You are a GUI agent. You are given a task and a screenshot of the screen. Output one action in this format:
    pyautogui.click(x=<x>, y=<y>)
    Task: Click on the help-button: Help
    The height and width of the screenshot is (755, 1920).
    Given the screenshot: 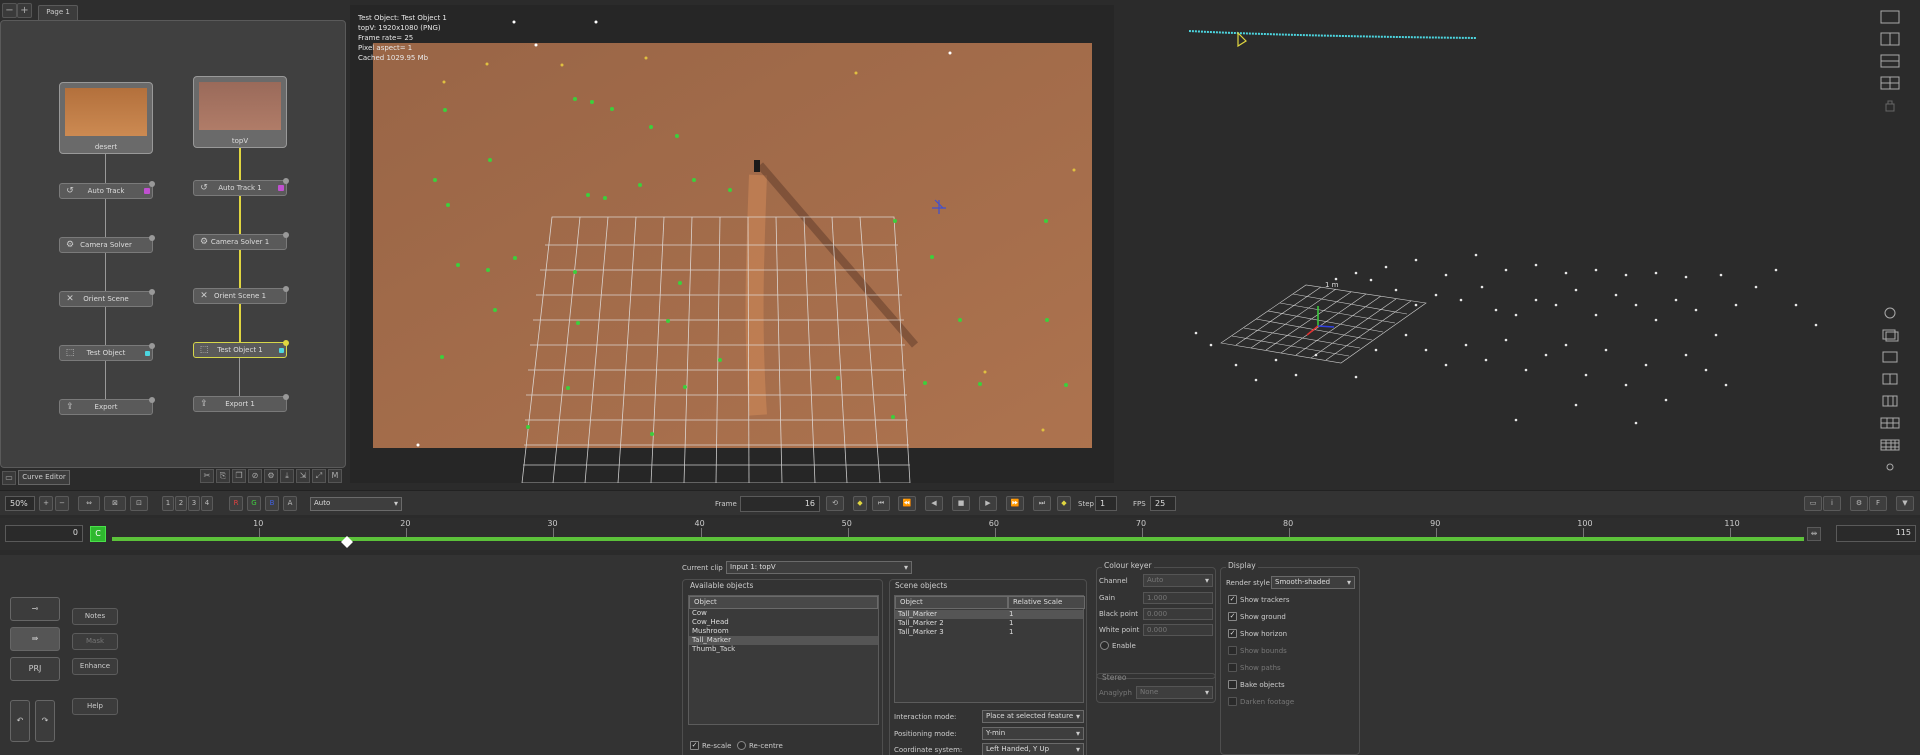 What is the action you would take?
    pyautogui.click(x=95, y=706)
    